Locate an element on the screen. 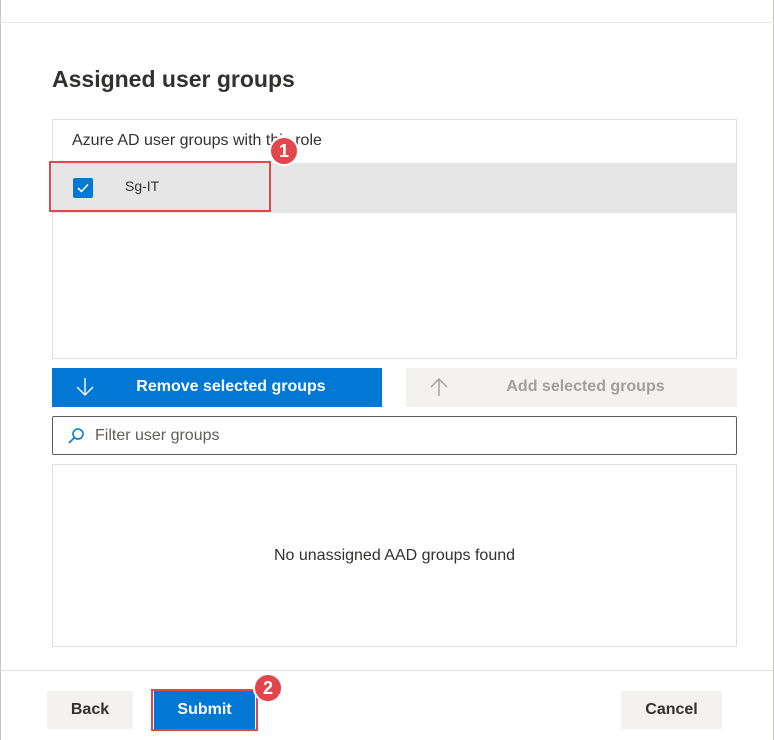 Image resolution: width=774 pixels, height=740 pixels. checkmark-icon is located at coordinates (83, 188).